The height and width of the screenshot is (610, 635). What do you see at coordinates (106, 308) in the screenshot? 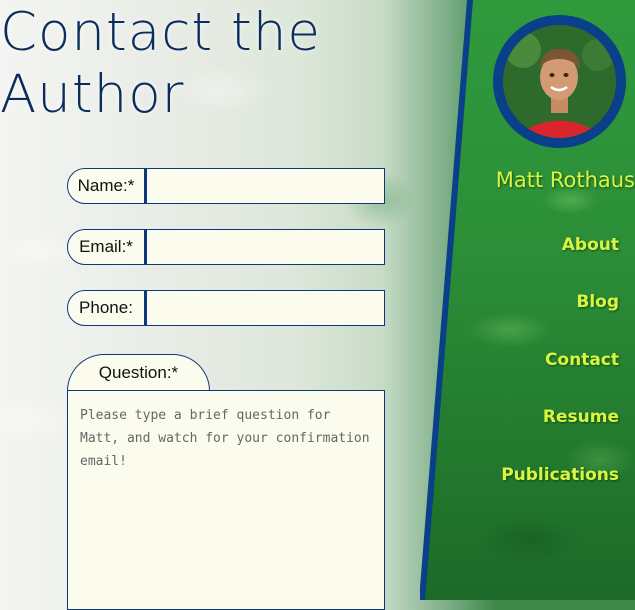
I see `phone-label: Phone:` at bounding box center [106, 308].